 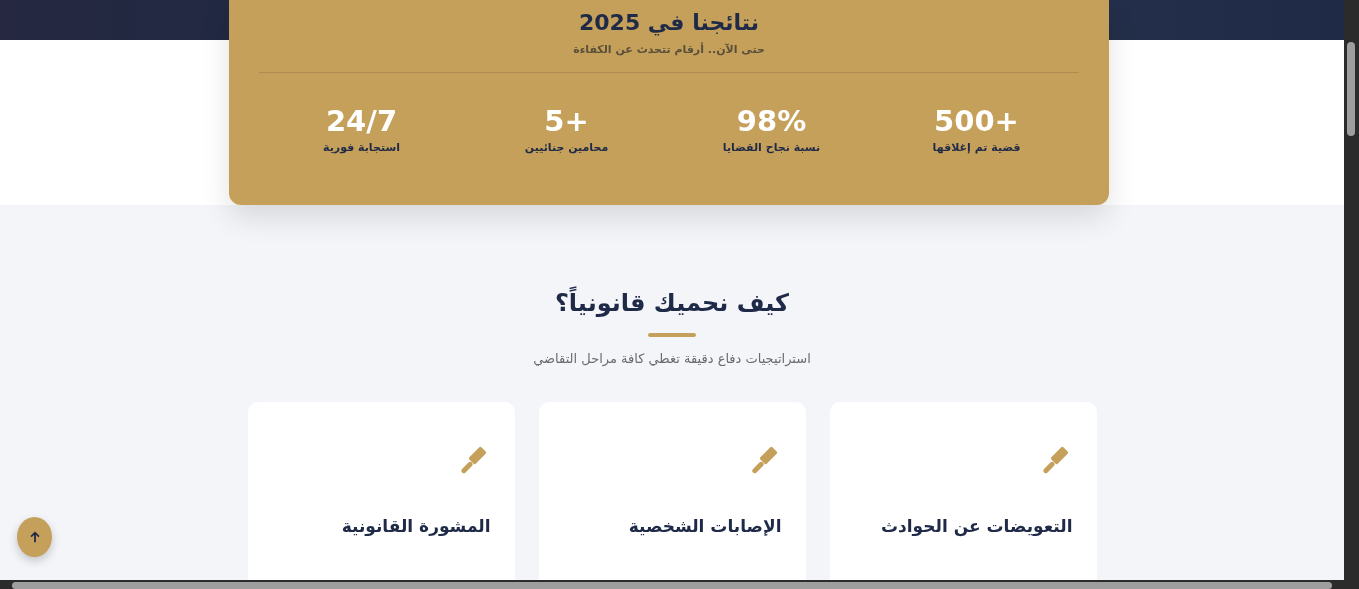 I want to click on stat-value: 5+, so click(x=566, y=121).